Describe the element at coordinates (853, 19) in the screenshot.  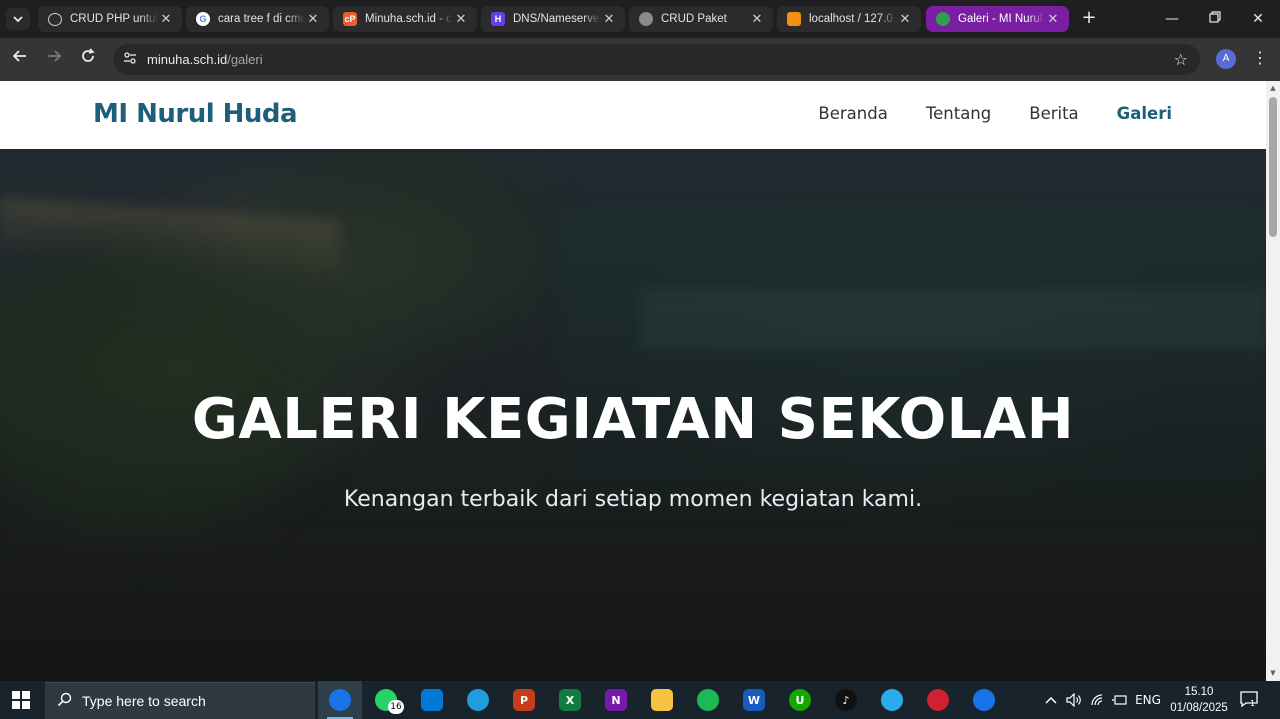
I see `tab-title: localhost / 127.0.0.1` at that location.